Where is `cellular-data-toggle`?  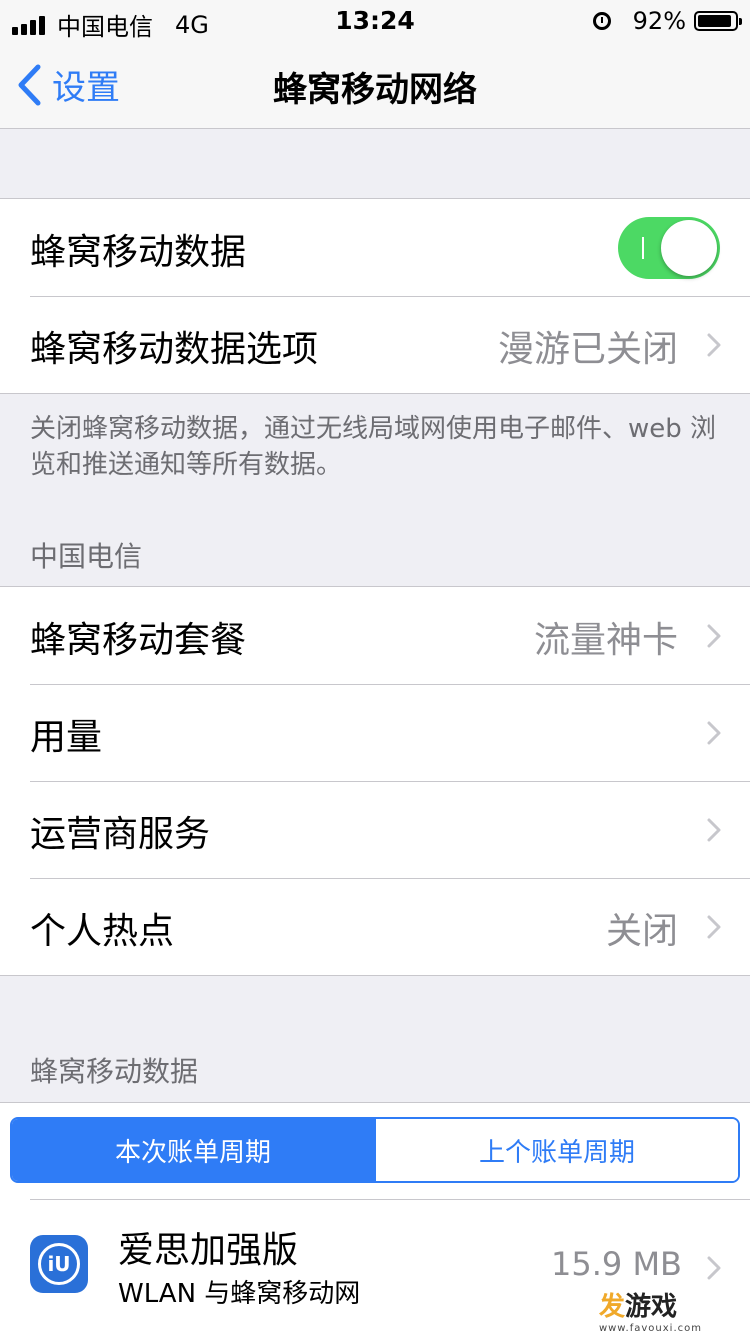 cellular-data-toggle is located at coordinates (669, 248).